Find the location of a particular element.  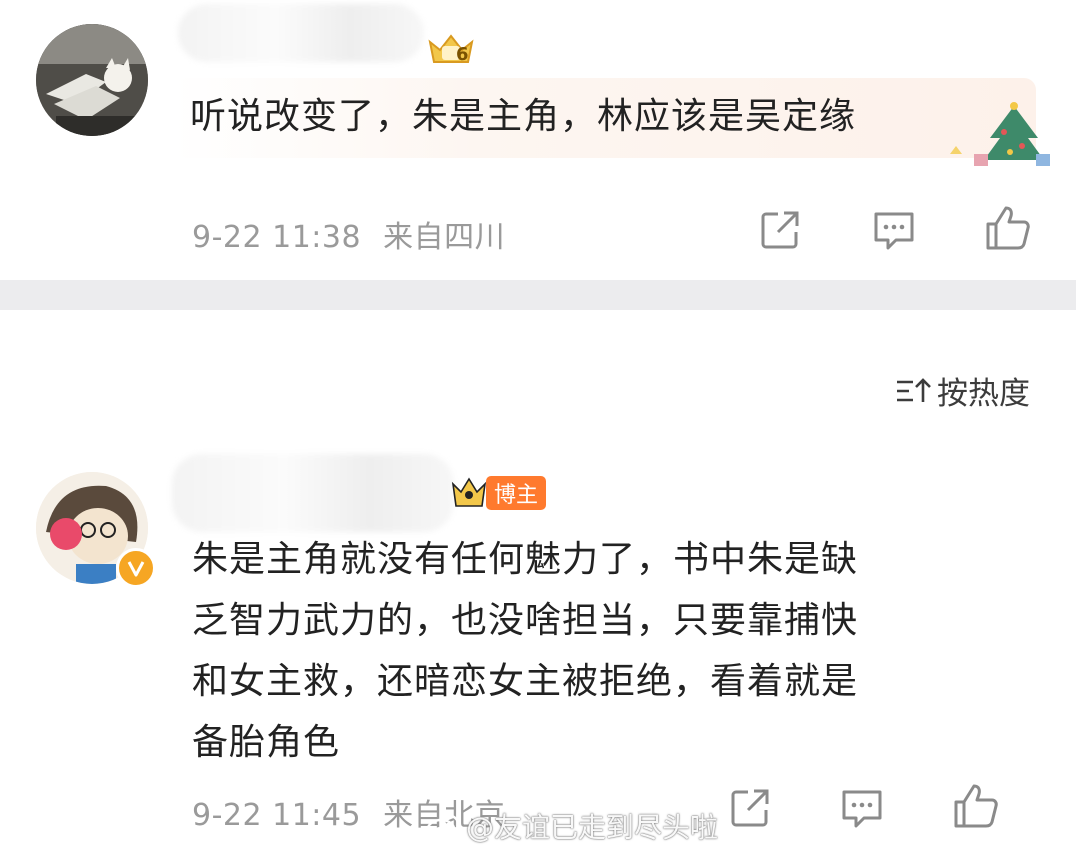

host-badge: 博主 is located at coordinates (516, 493).